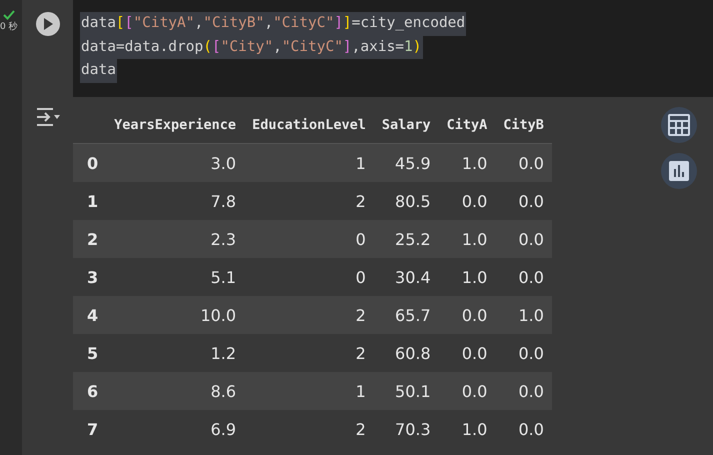 Image resolution: width=713 pixels, height=455 pixels. What do you see at coordinates (406, 315) in the screenshot?
I see `table-cell: 65.7` at bounding box center [406, 315].